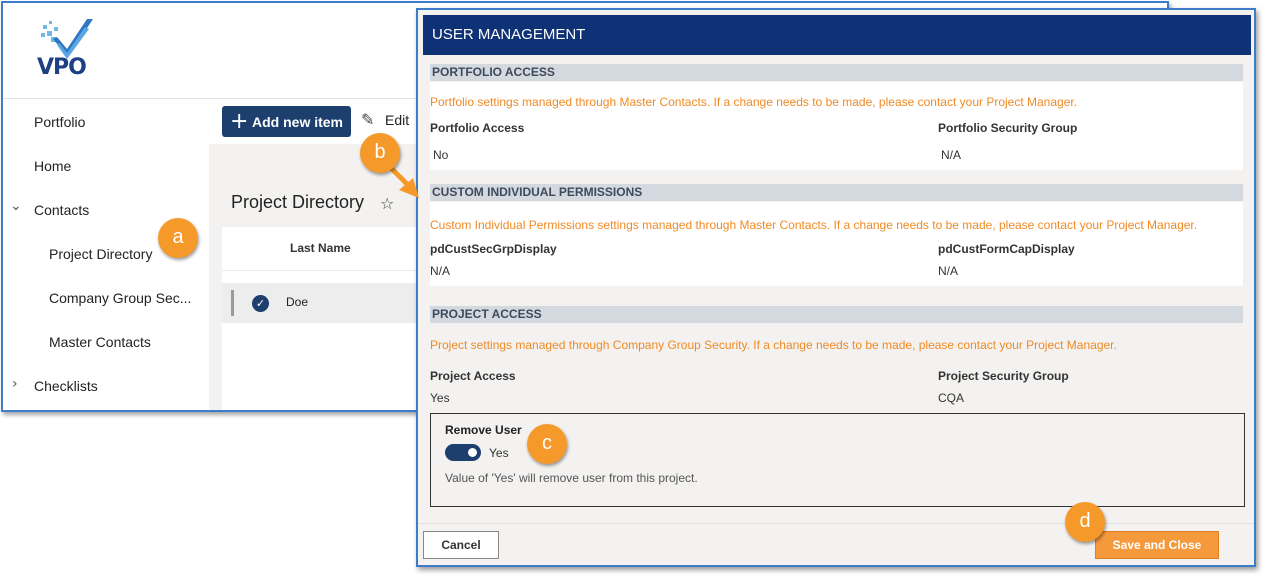  I want to click on sidebar-item-label: Contacts, so click(62, 210).